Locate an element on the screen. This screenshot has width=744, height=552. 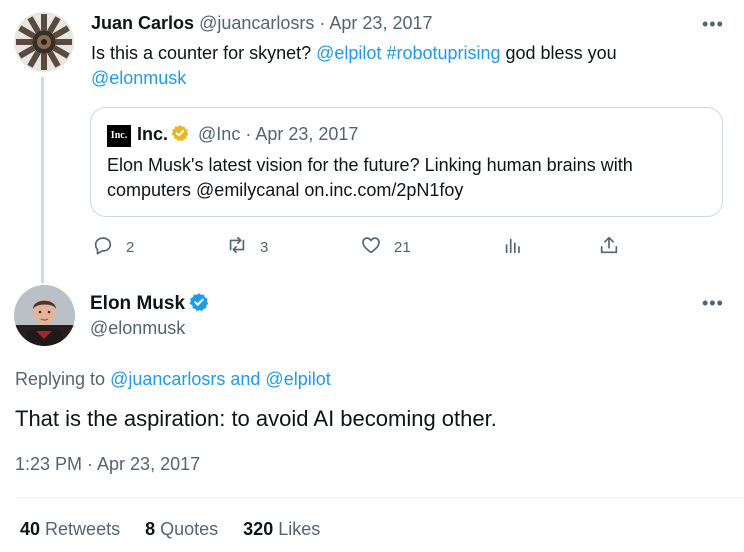
engagement-stats: 40 Retweets 8 Quotes 320 Likes is located at coordinates (170, 529).